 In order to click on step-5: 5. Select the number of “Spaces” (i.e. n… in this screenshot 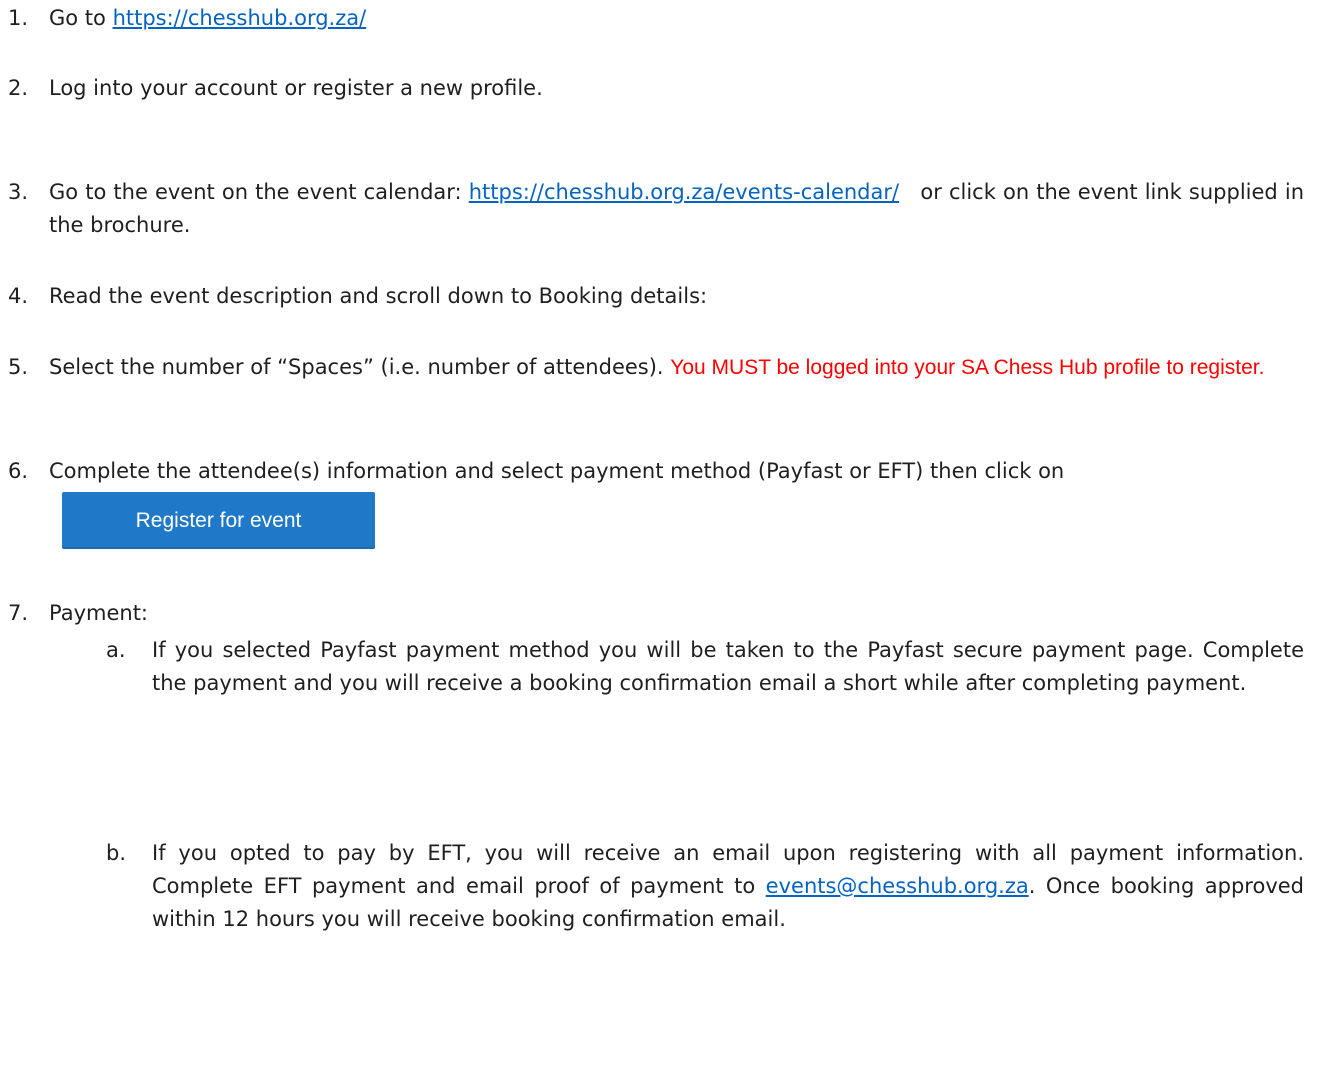, I will do `click(652, 367)`.